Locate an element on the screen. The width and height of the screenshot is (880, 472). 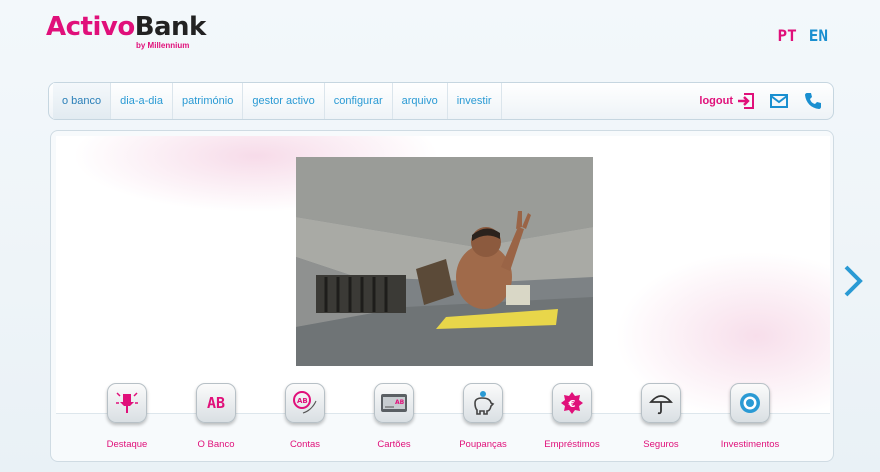
product-emprestimos: € Empréstimos is located at coordinates (572, 416).